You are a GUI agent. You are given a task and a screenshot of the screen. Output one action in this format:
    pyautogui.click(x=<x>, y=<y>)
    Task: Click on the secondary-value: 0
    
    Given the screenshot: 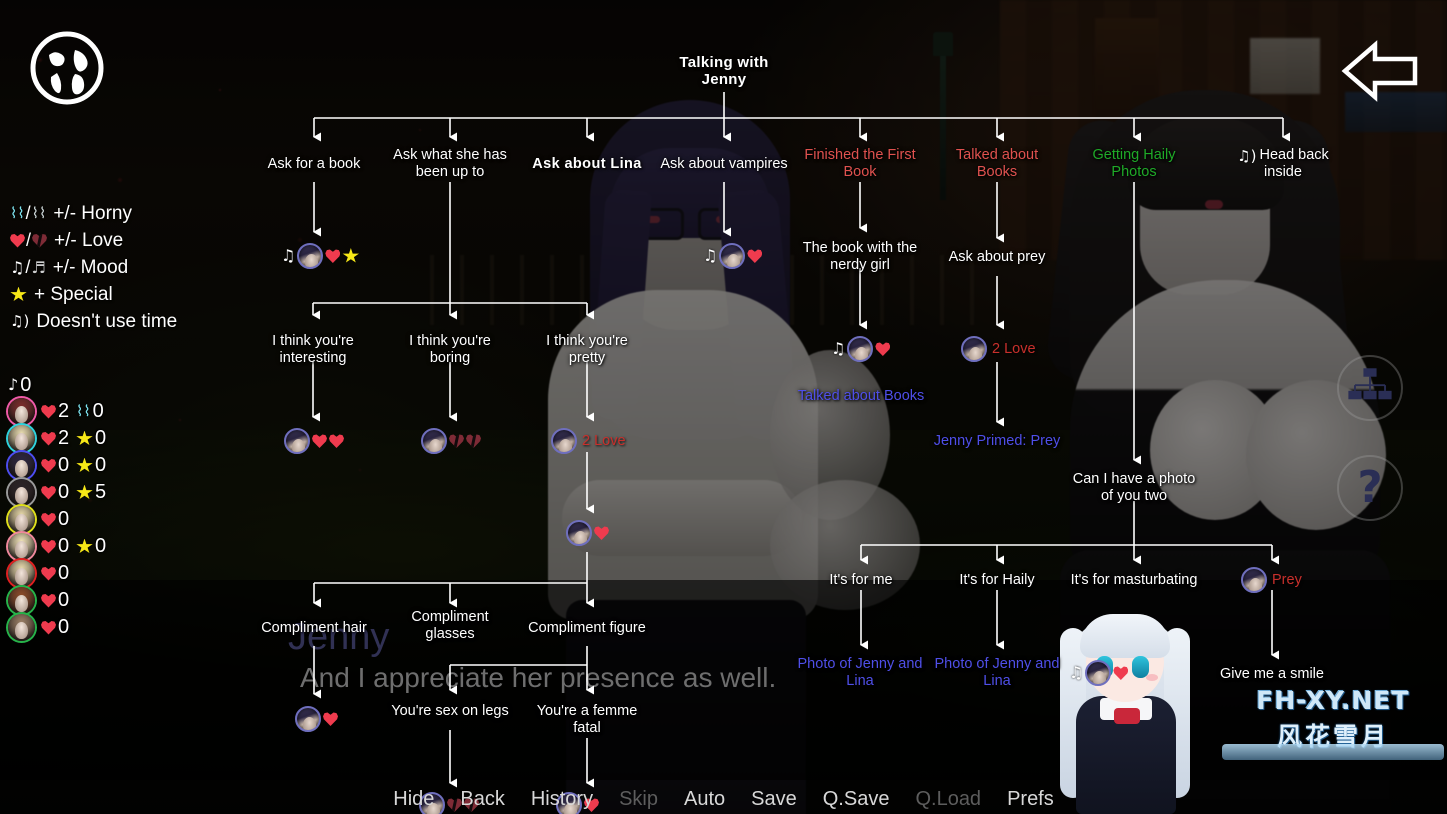 What is the action you would take?
    pyautogui.click(x=101, y=546)
    